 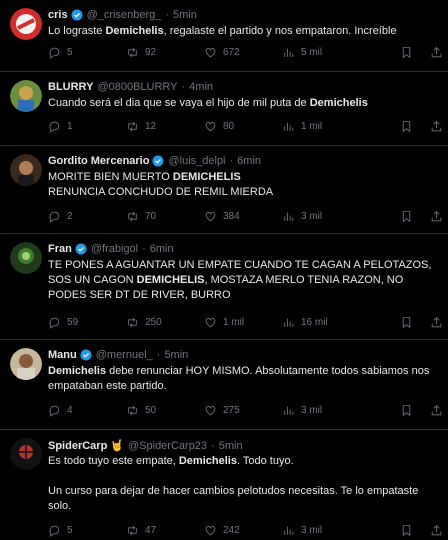 What do you see at coordinates (312, 216) in the screenshot?
I see `view-count: 3 mil` at bounding box center [312, 216].